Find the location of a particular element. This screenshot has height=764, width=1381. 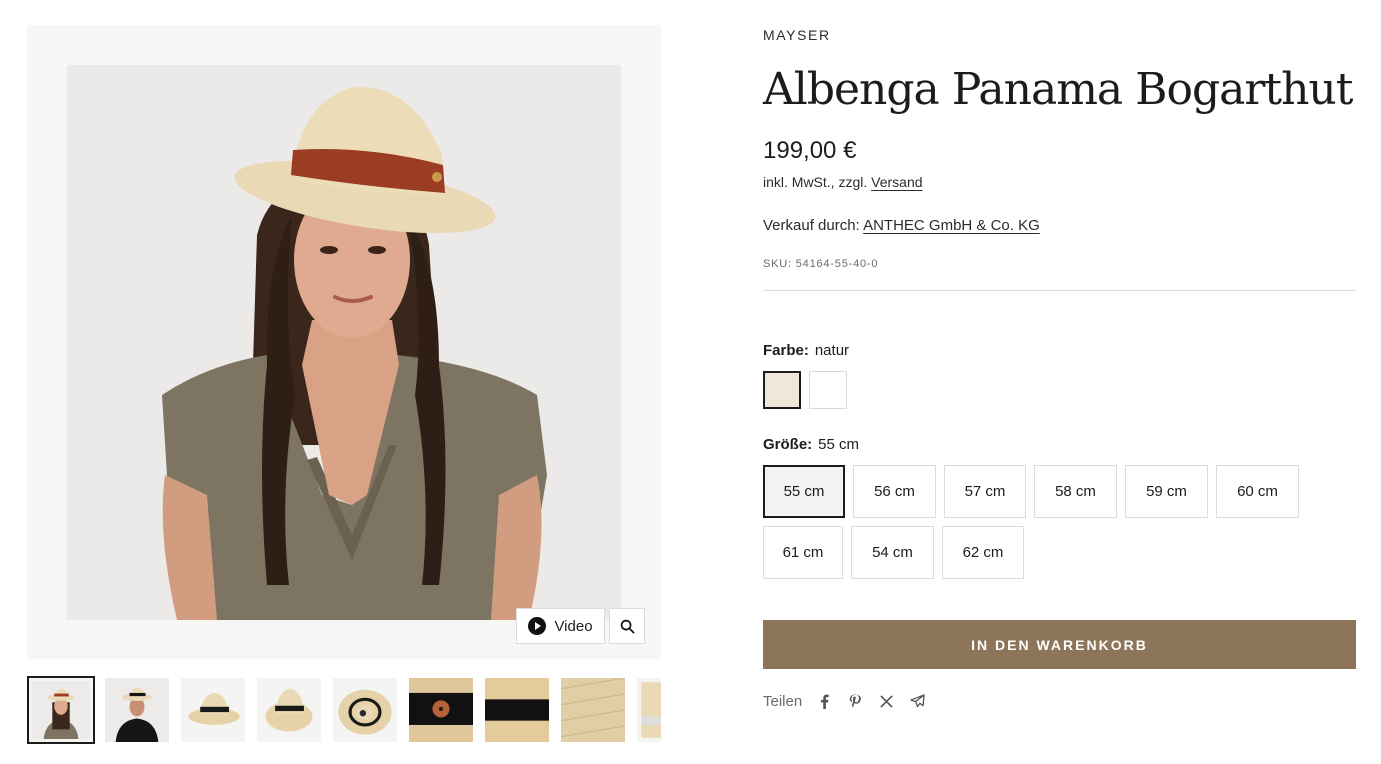

size-value: 55 cm is located at coordinates (839, 444).